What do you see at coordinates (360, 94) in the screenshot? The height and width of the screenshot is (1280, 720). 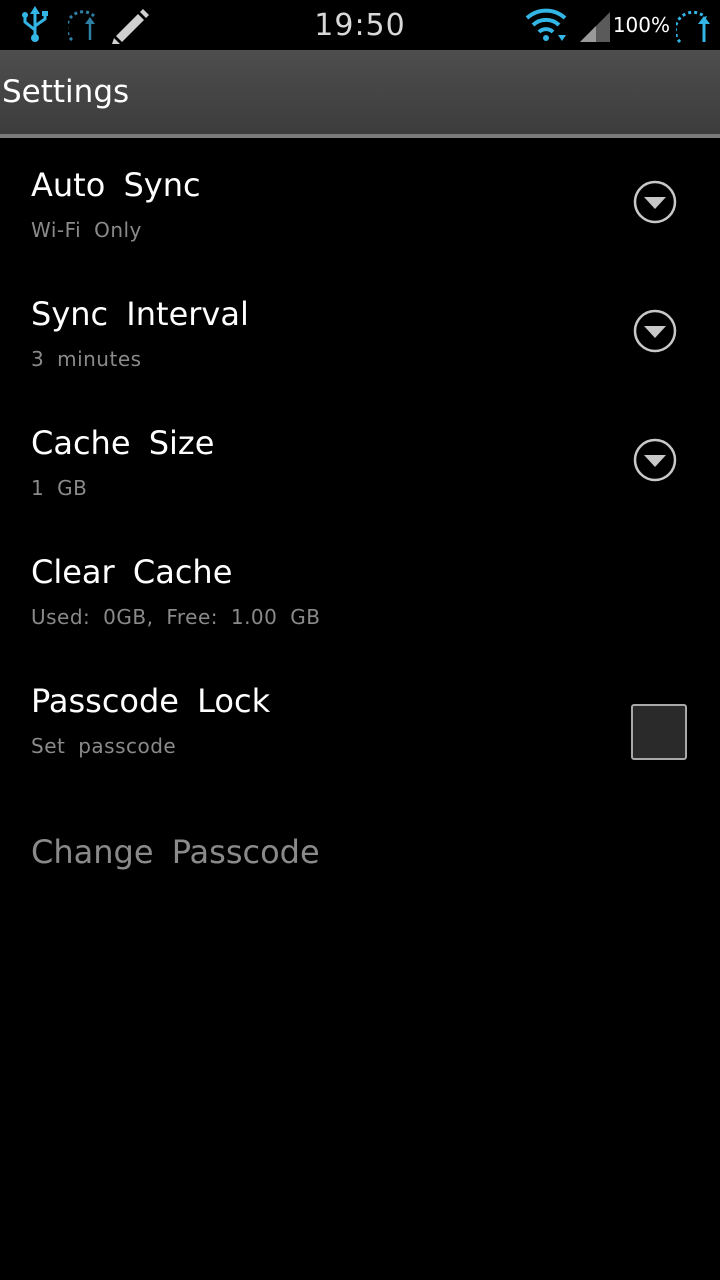 I see `action-bar: Settings` at bounding box center [360, 94].